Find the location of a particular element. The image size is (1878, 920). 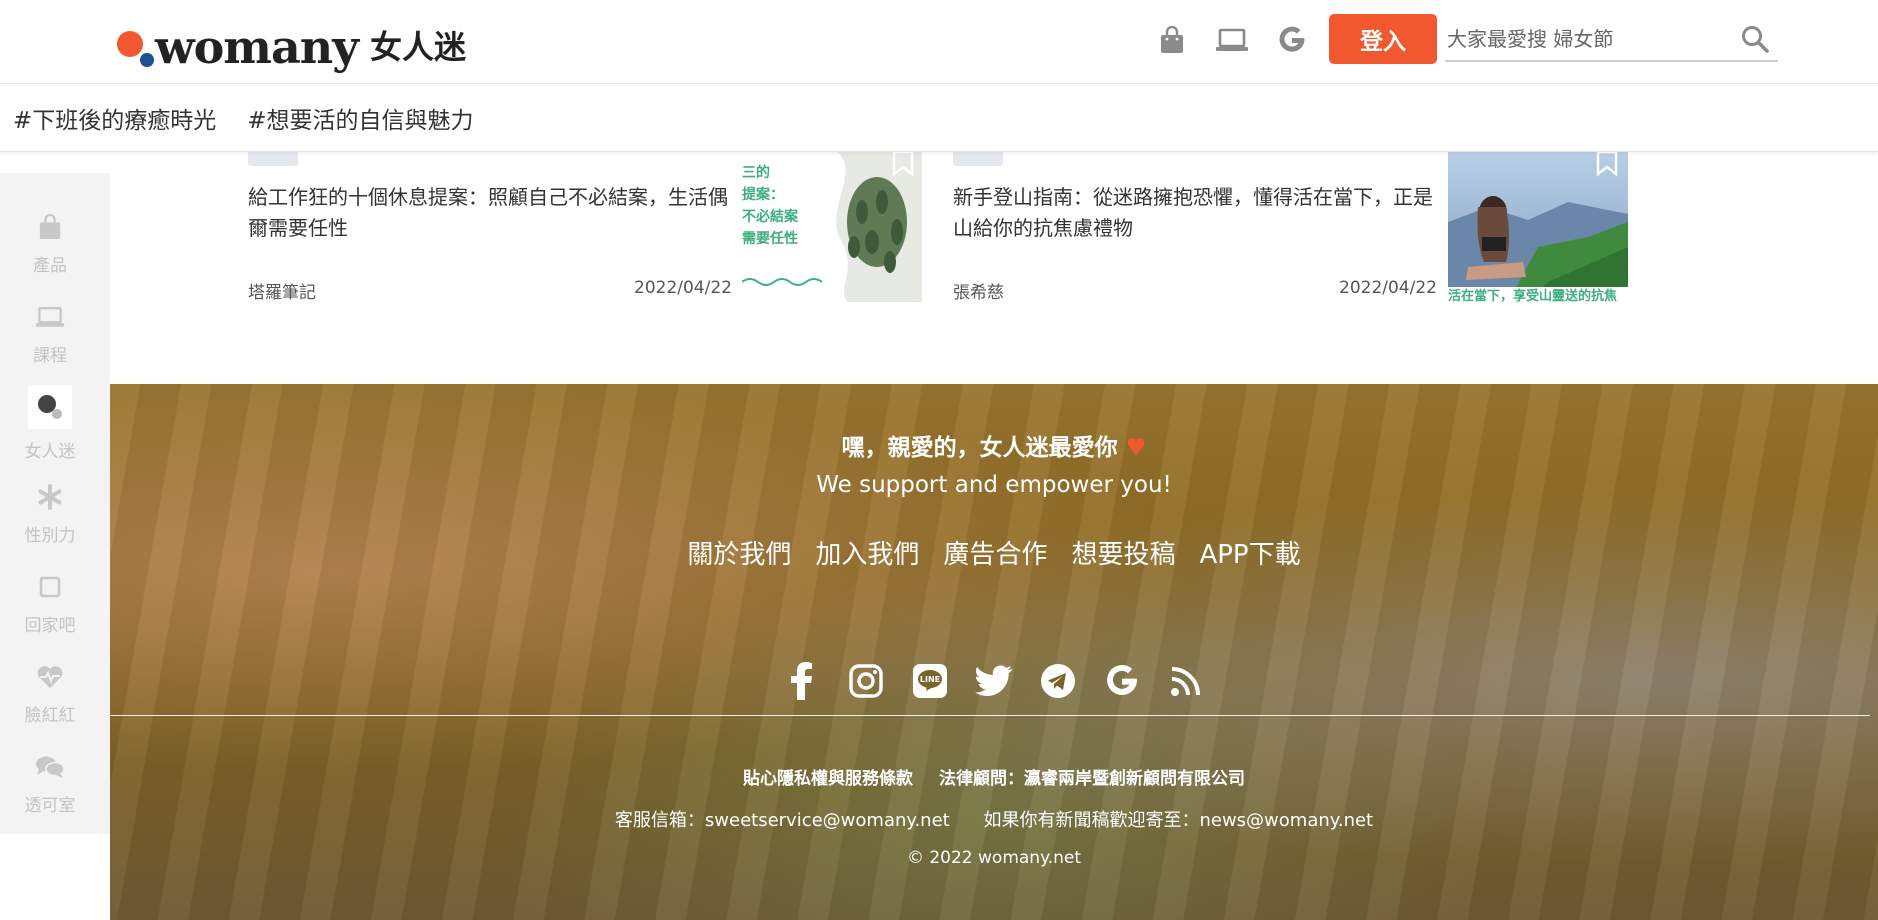

facebook-icon is located at coordinates (802, 681).